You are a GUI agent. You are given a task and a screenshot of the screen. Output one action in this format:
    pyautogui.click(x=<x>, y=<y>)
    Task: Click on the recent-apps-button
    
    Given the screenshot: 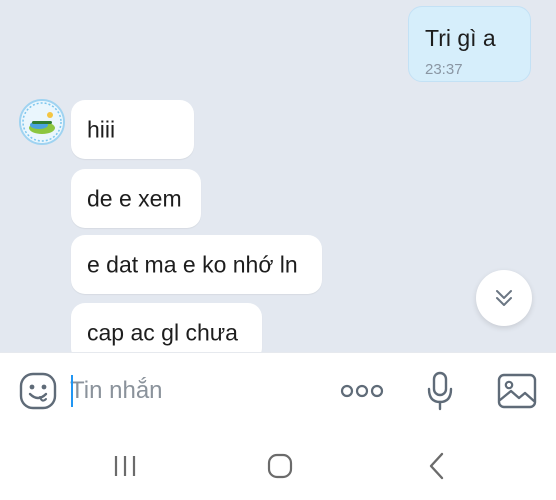 What is the action you would take?
    pyautogui.click(x=125, y=466)
    